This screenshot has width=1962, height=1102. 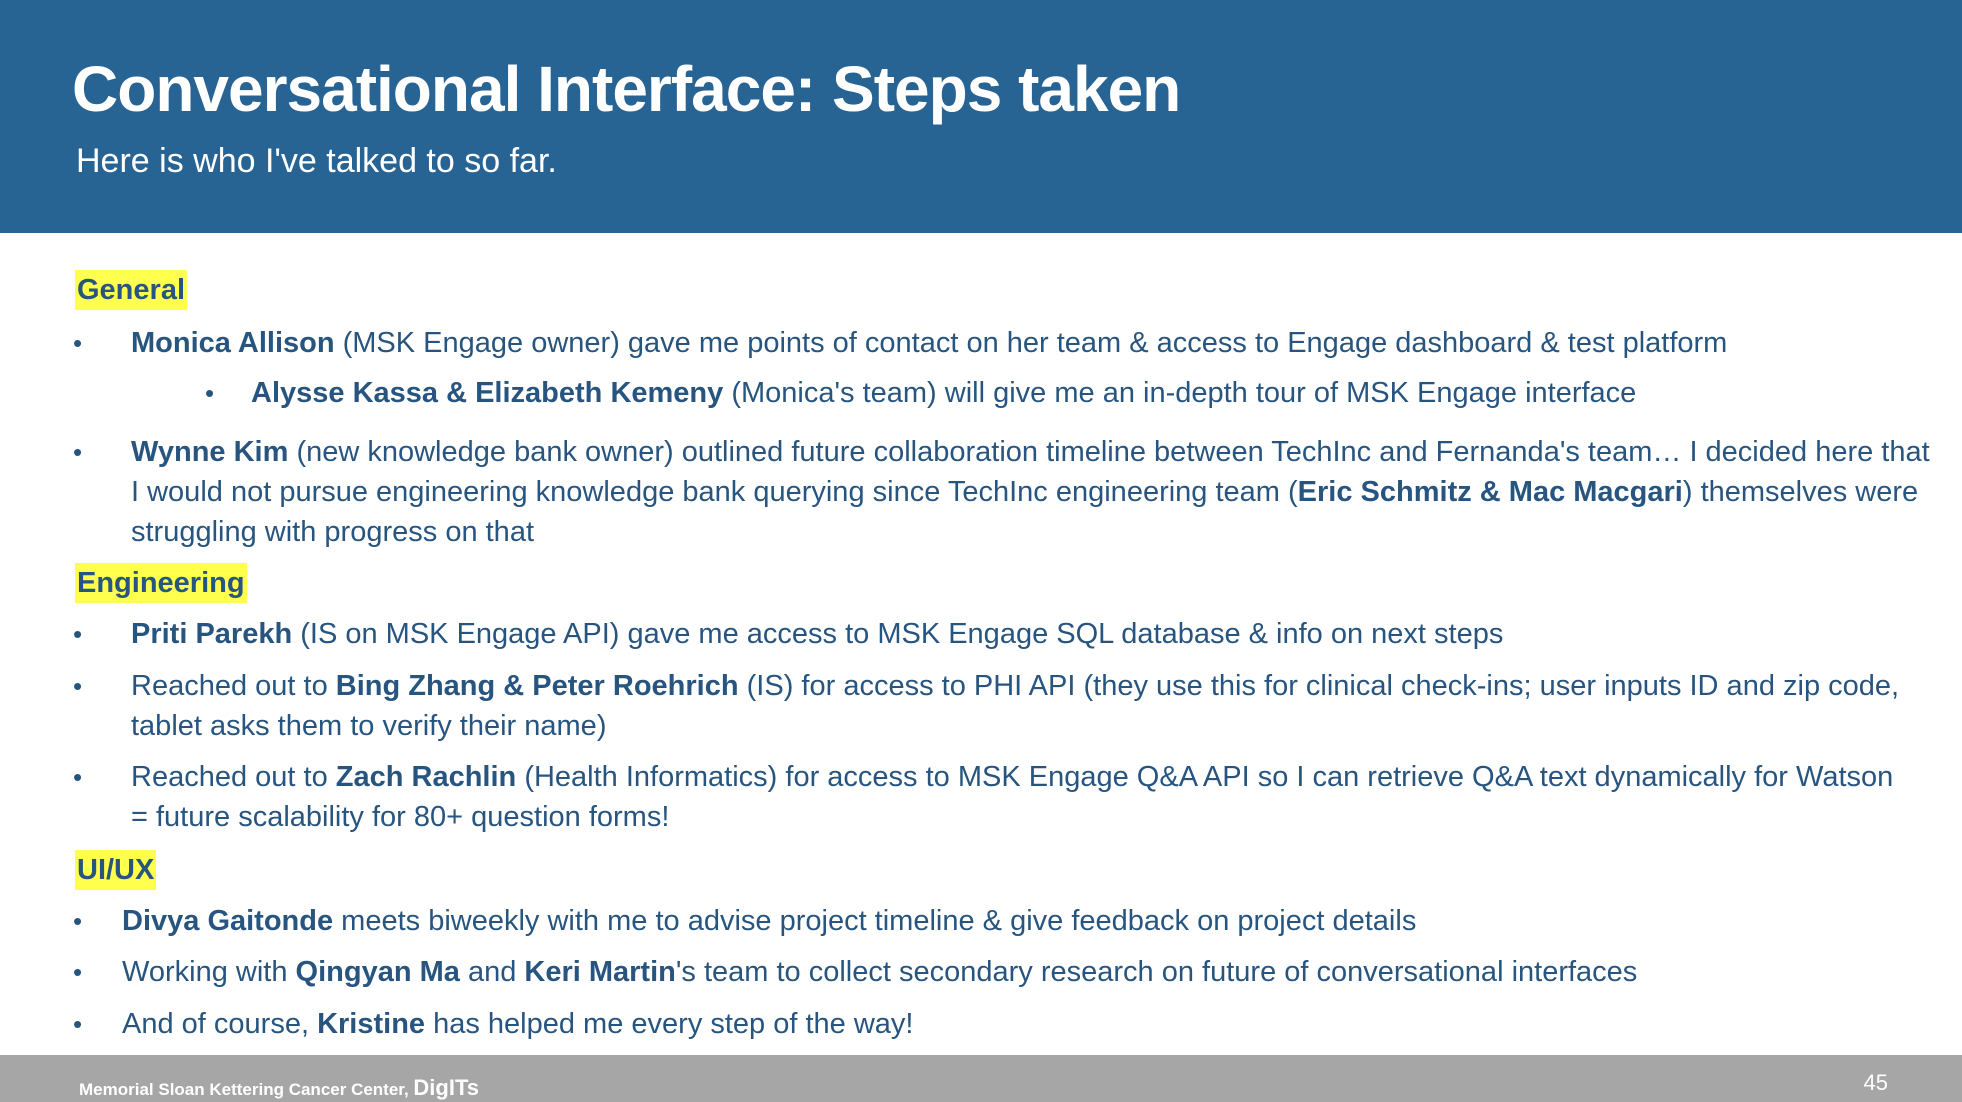 I want to click on footer-dept-name: DigITs, so click(x=446, y=1087).